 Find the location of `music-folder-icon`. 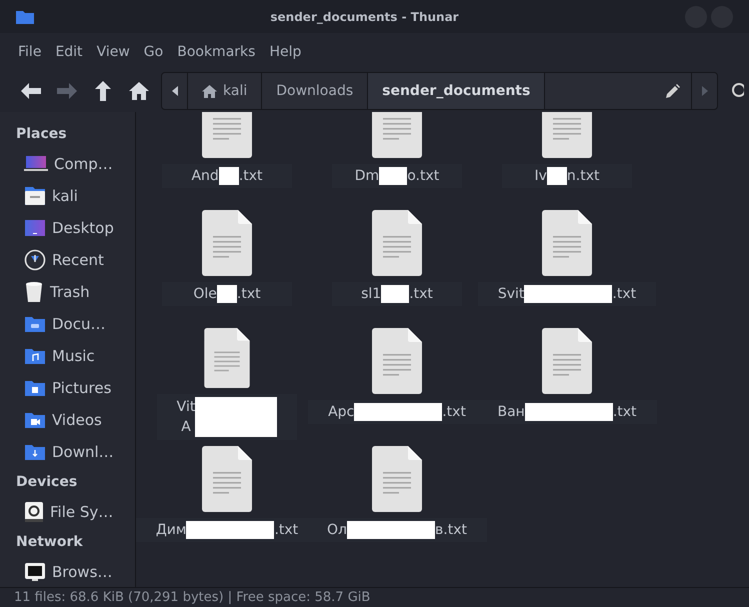

music-folder-icon is located at coordinates (35, 356).